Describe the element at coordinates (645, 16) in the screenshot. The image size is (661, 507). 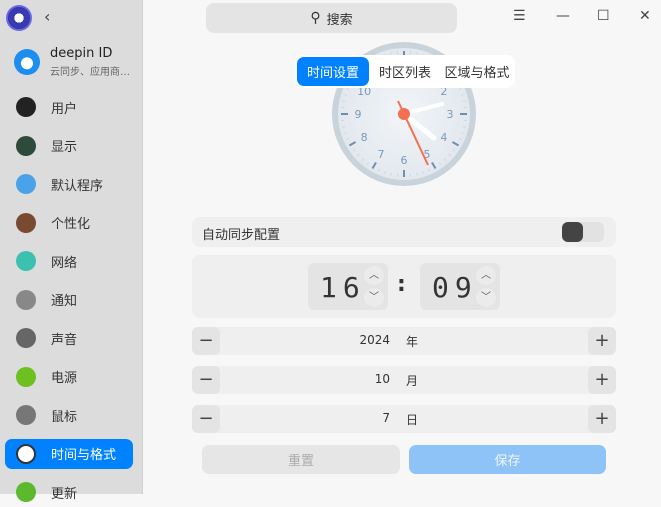
I see `close-button: ✕` at that location.